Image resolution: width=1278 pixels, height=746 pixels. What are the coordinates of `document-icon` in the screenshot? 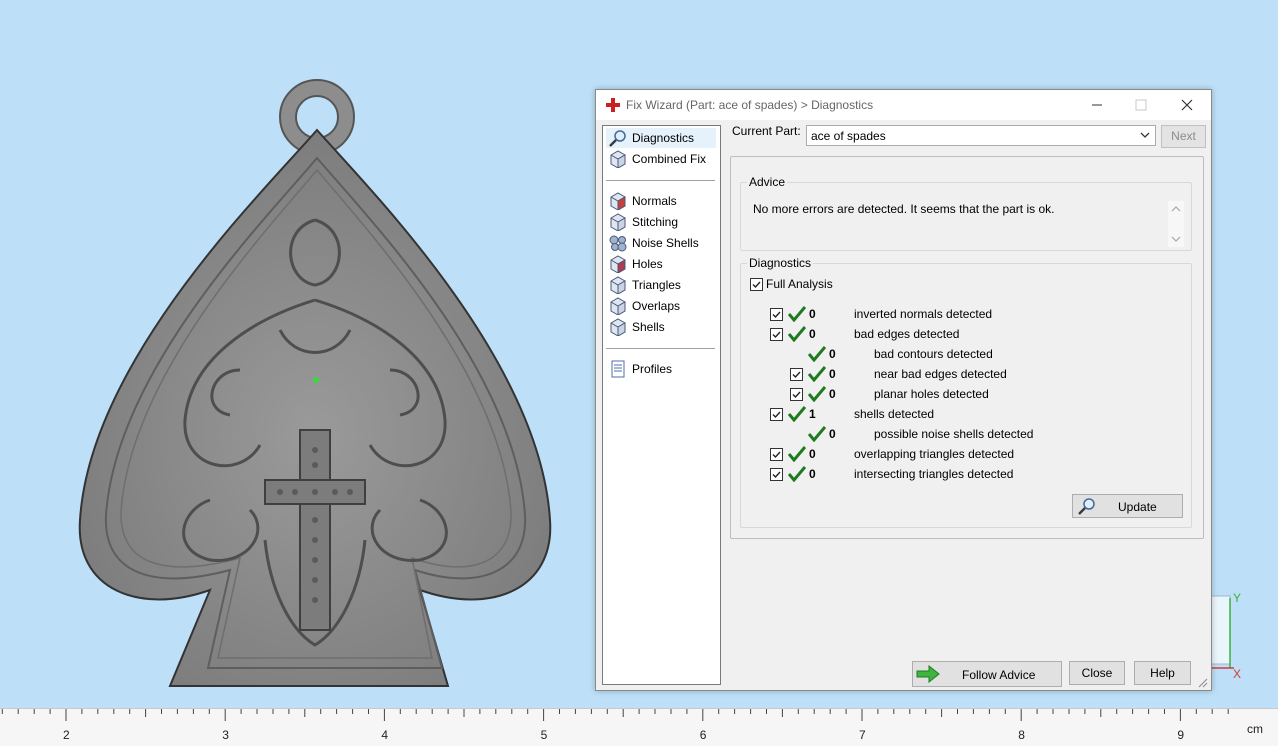 It's located at (618, 369).